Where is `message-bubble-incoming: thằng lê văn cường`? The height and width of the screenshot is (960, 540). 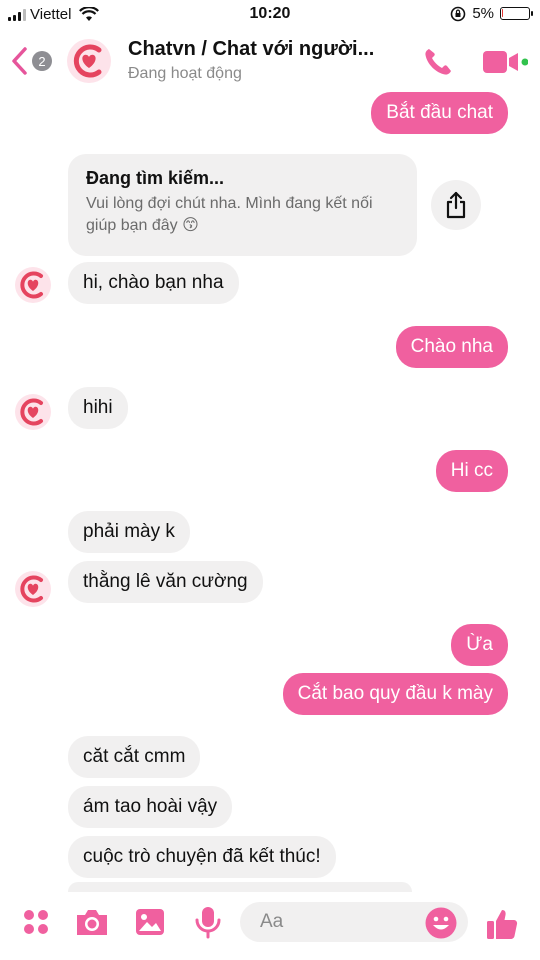 message-bubble-incoming: thằng lê văn cường is located at coordinates (165, 582).